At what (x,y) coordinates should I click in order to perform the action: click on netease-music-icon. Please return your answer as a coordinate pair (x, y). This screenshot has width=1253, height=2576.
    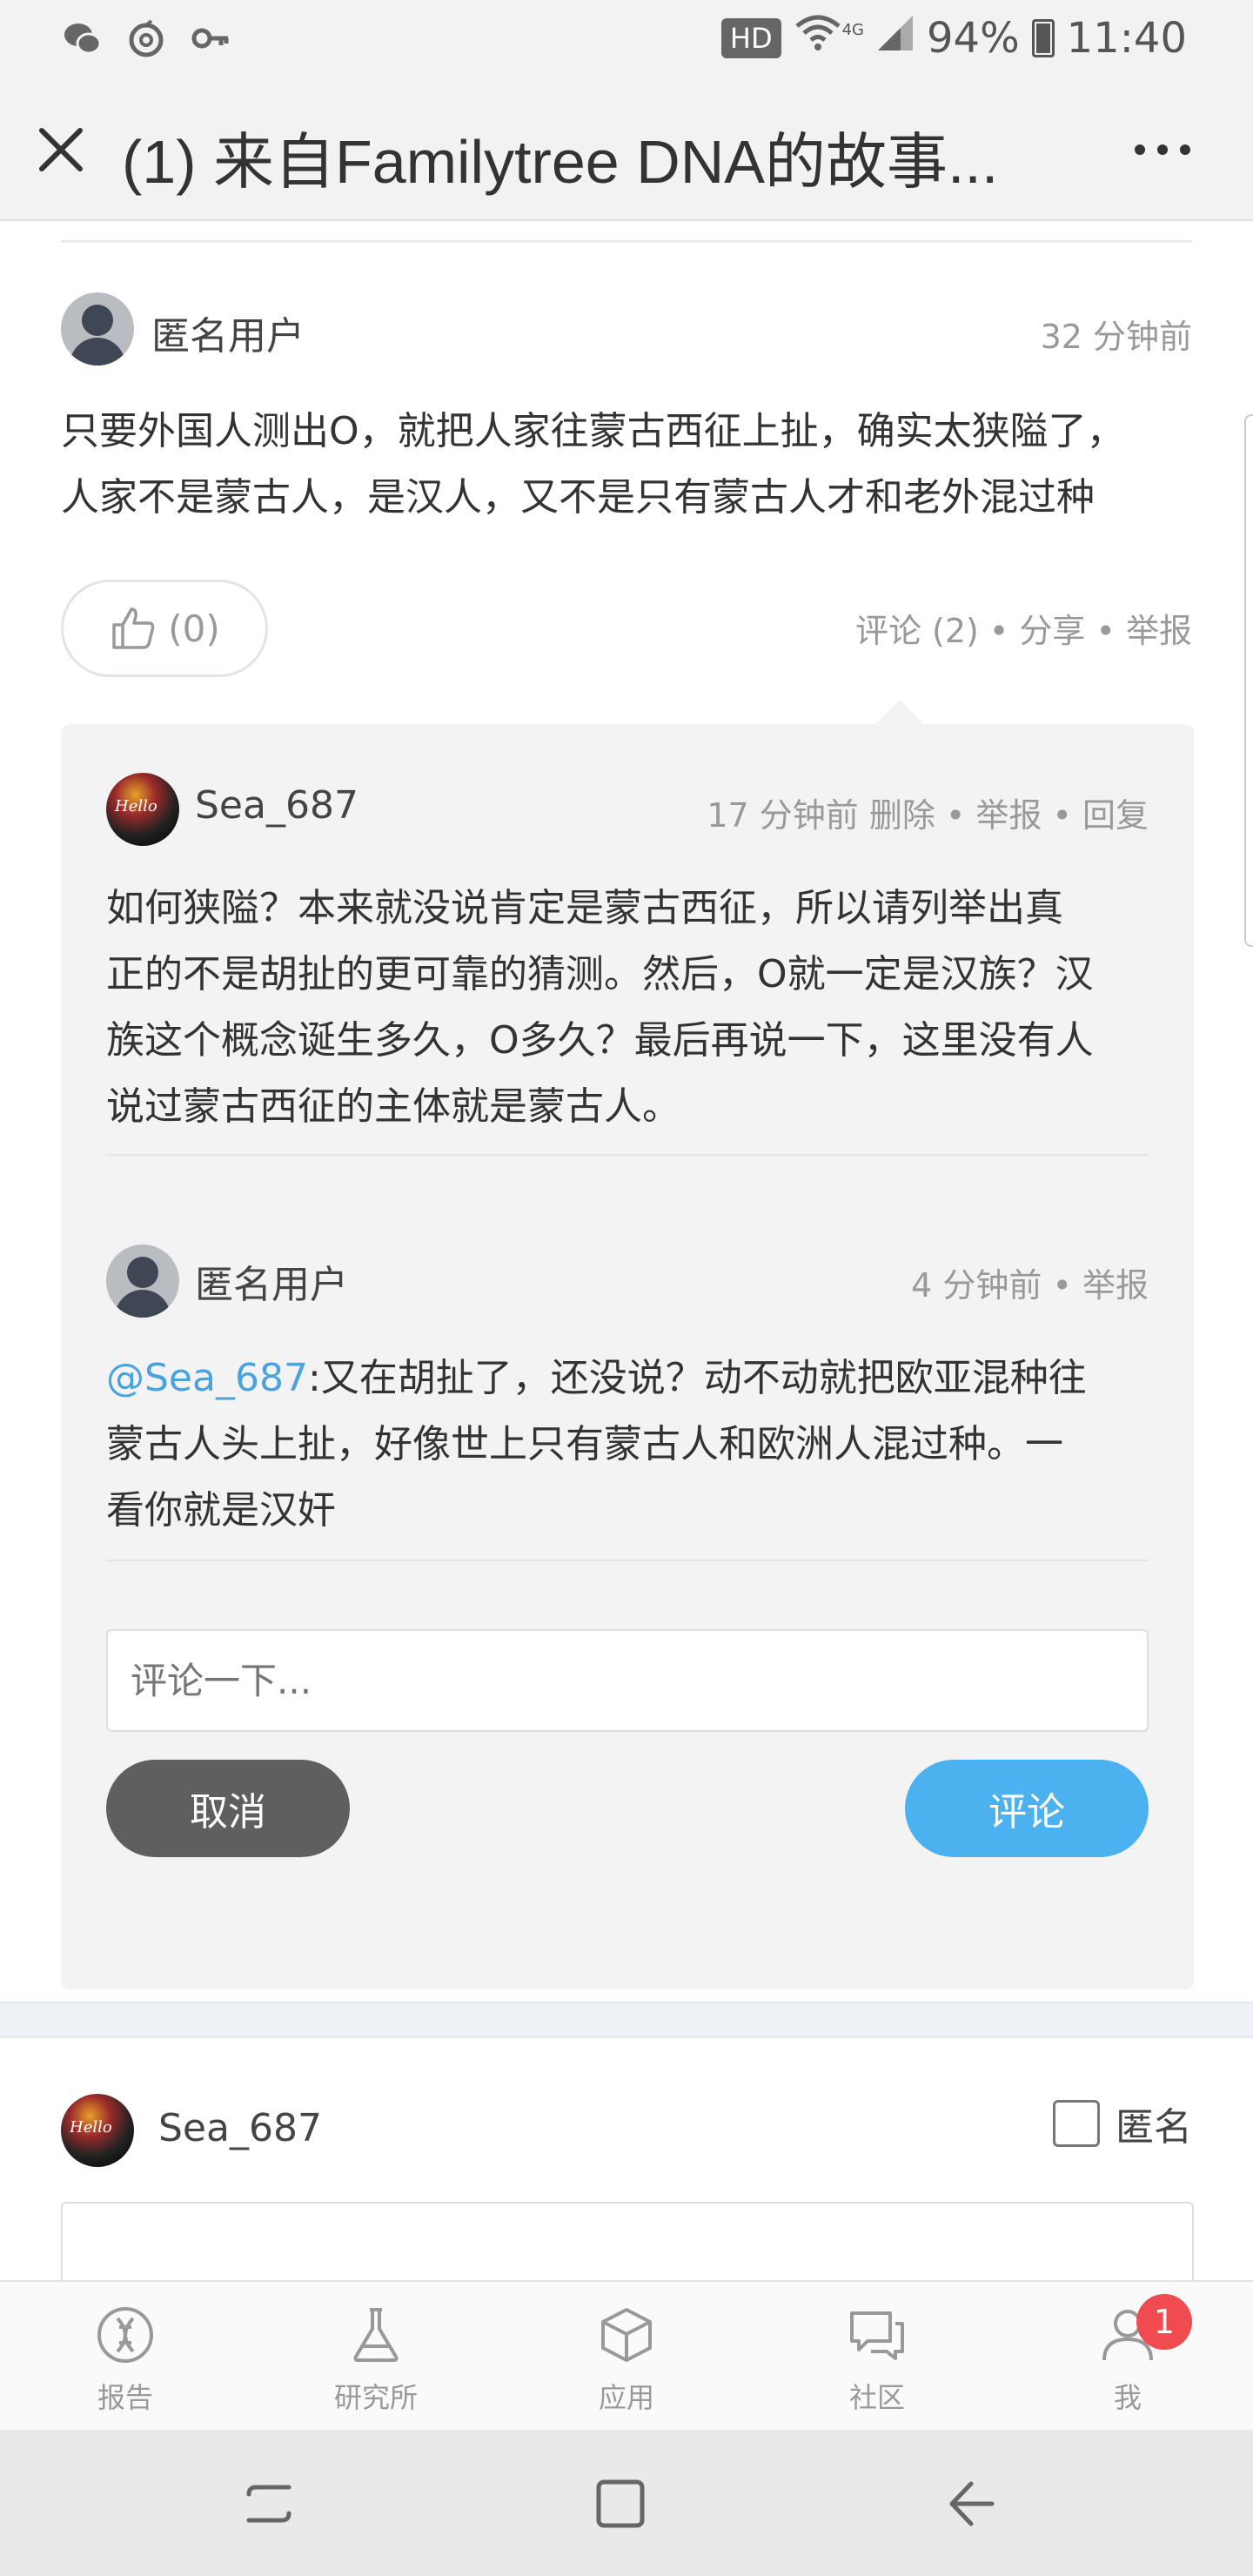
    Looking at the image, I should click on (146, 38).